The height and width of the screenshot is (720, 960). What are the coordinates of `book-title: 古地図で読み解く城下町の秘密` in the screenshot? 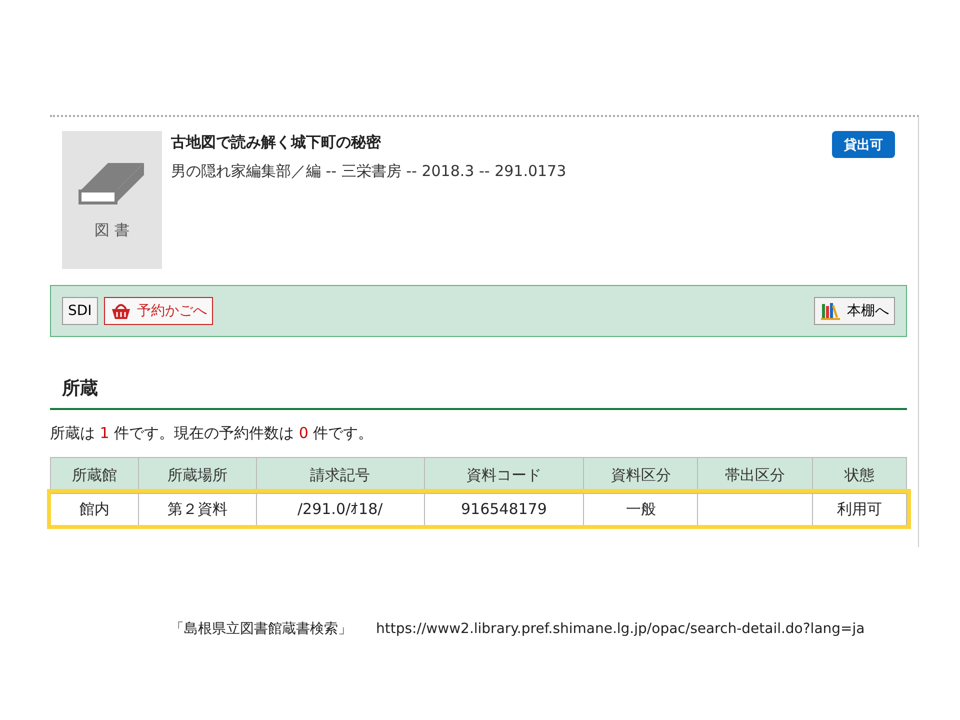 It's located at (368, 142).